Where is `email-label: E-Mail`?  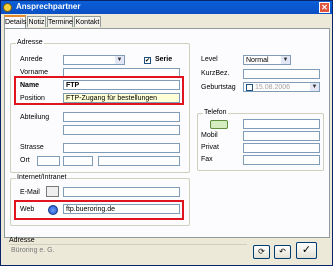
email-label: E-Mail is located at coordinates (30, 192).